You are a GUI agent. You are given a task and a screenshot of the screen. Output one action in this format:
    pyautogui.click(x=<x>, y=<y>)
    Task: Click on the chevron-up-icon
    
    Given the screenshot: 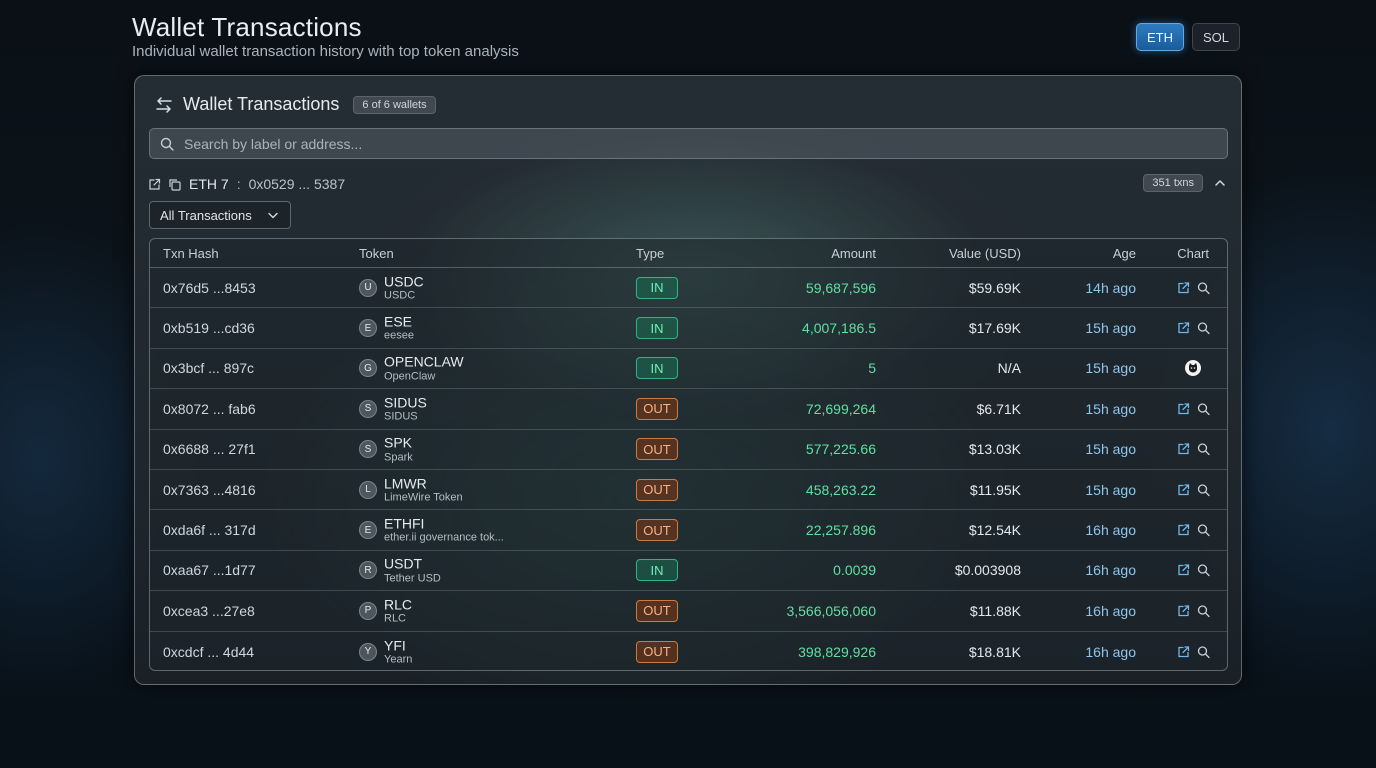 What is the action you would take?
    pyautogui.click(x=1220, y=183)
    